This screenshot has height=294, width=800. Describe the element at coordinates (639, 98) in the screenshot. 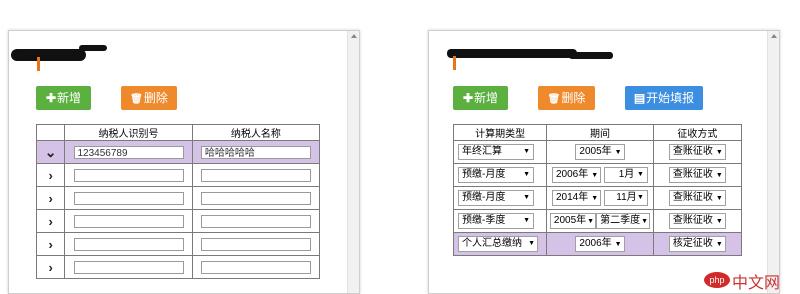

I see `form-icon: ▤` at that location.